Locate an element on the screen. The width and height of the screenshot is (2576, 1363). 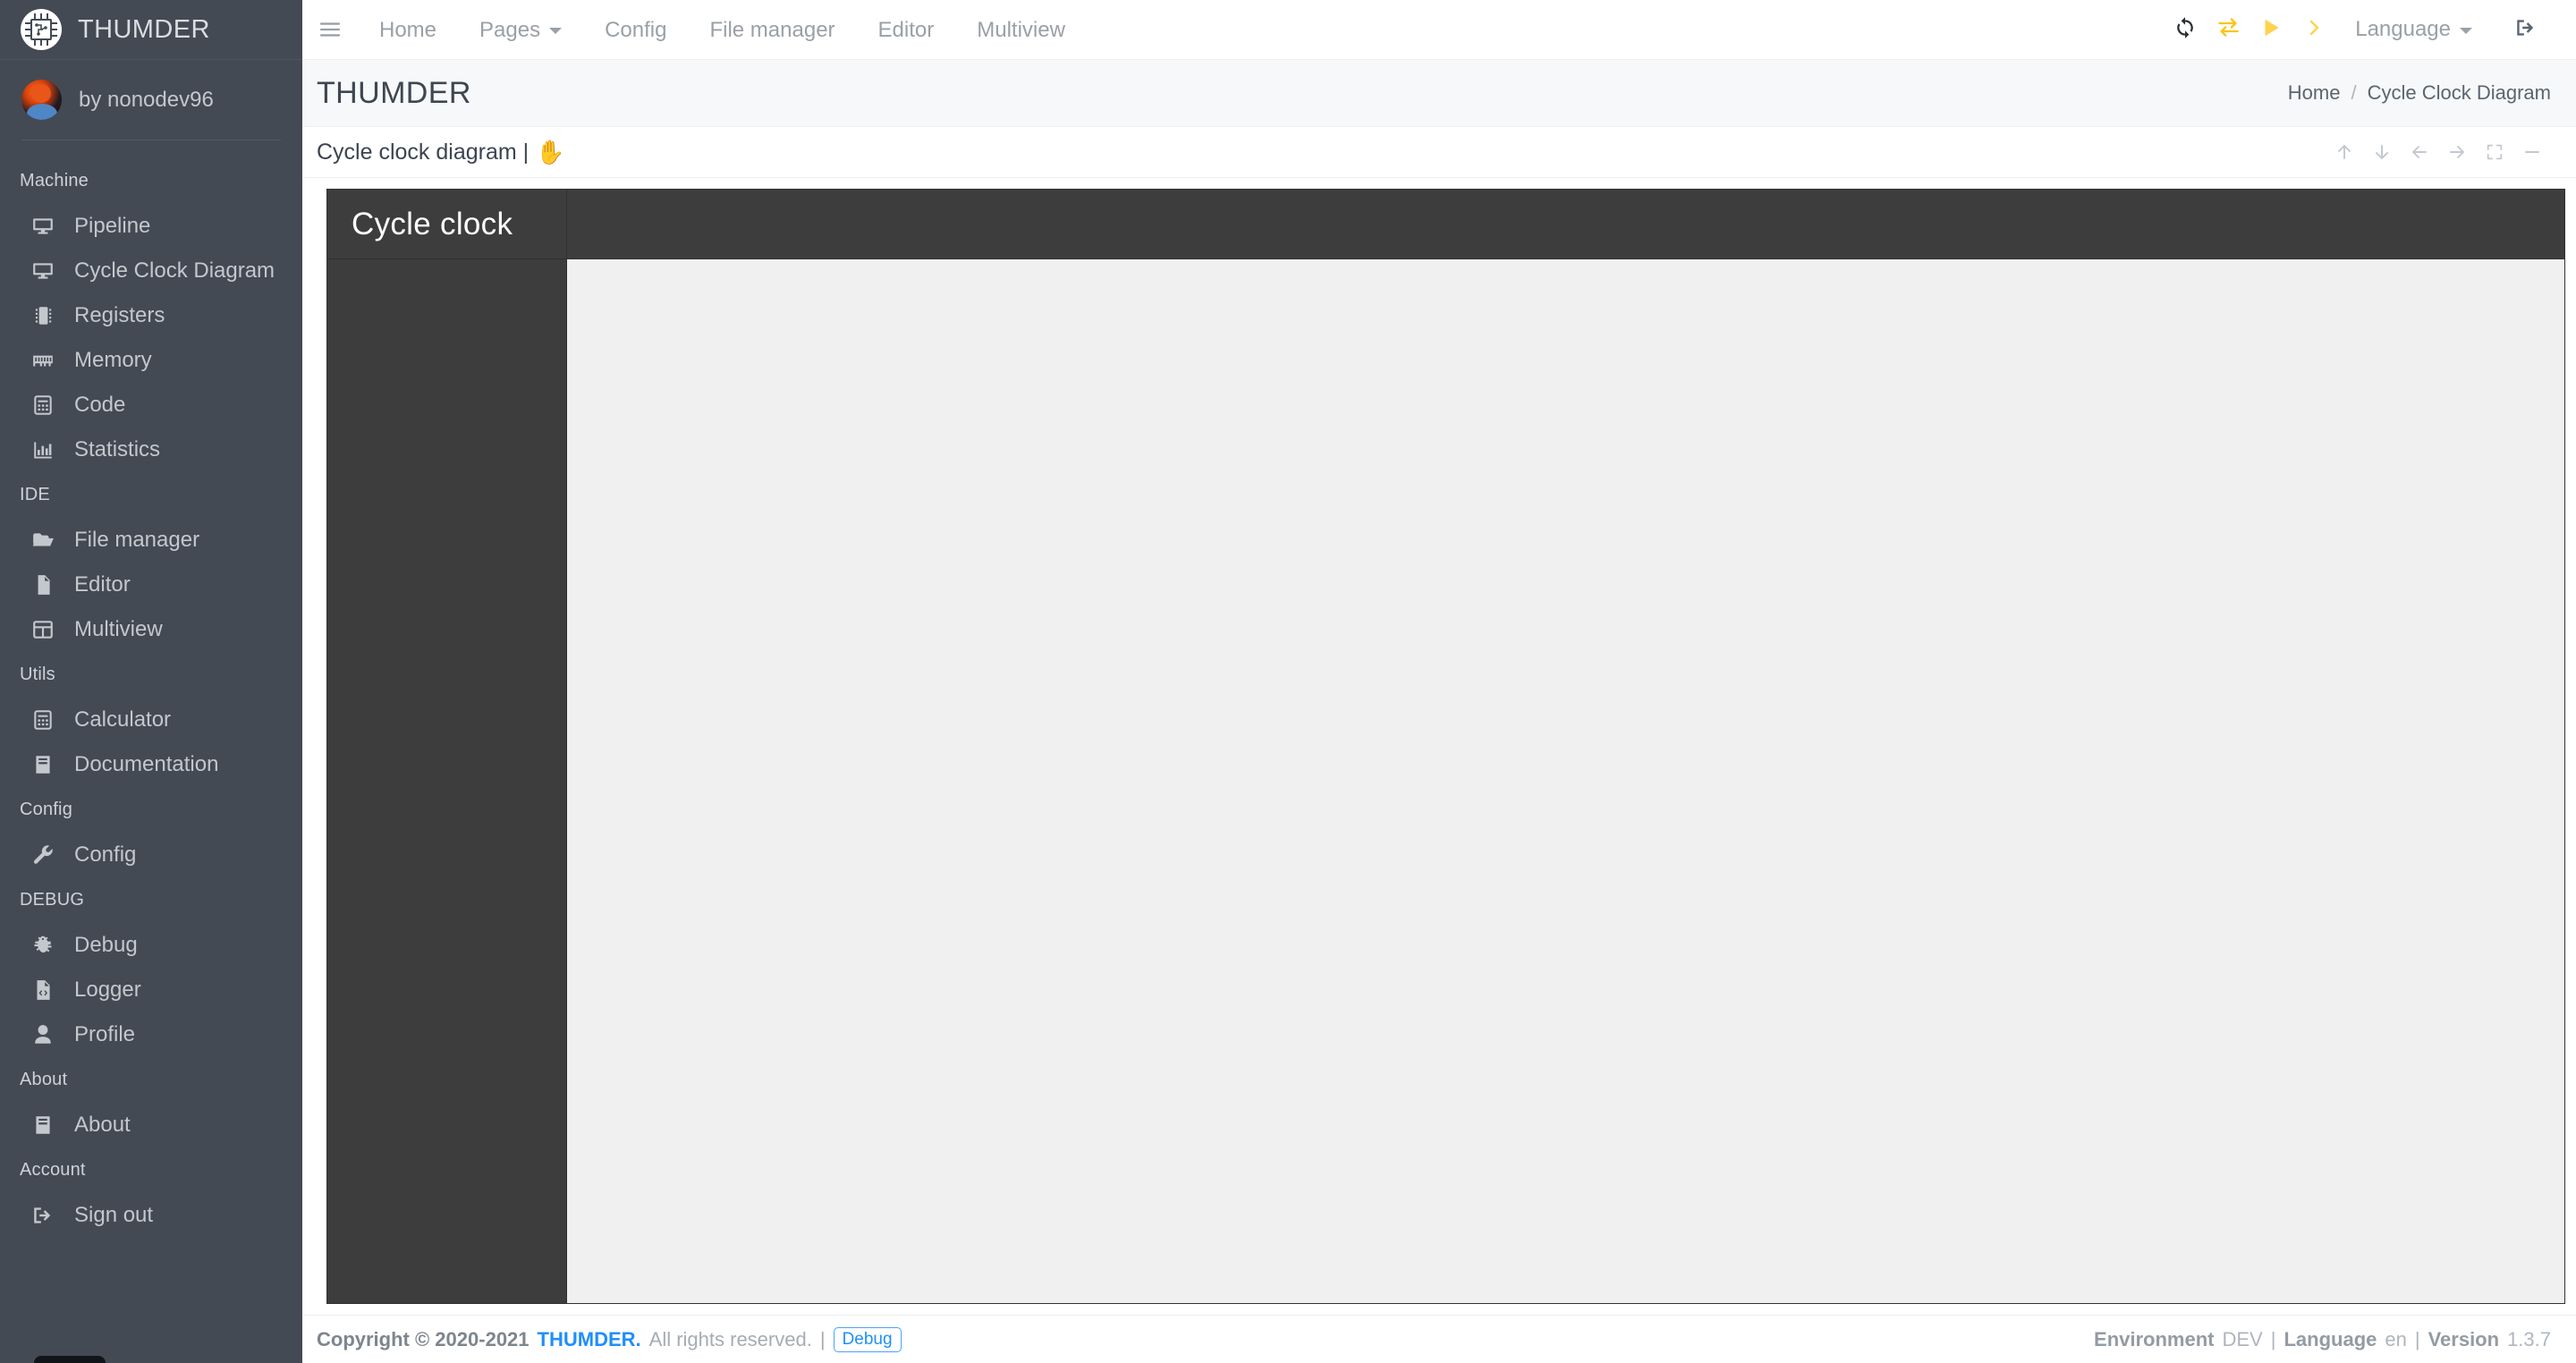
expand-fullscreen-icon is located at coordinates (2494, 152).